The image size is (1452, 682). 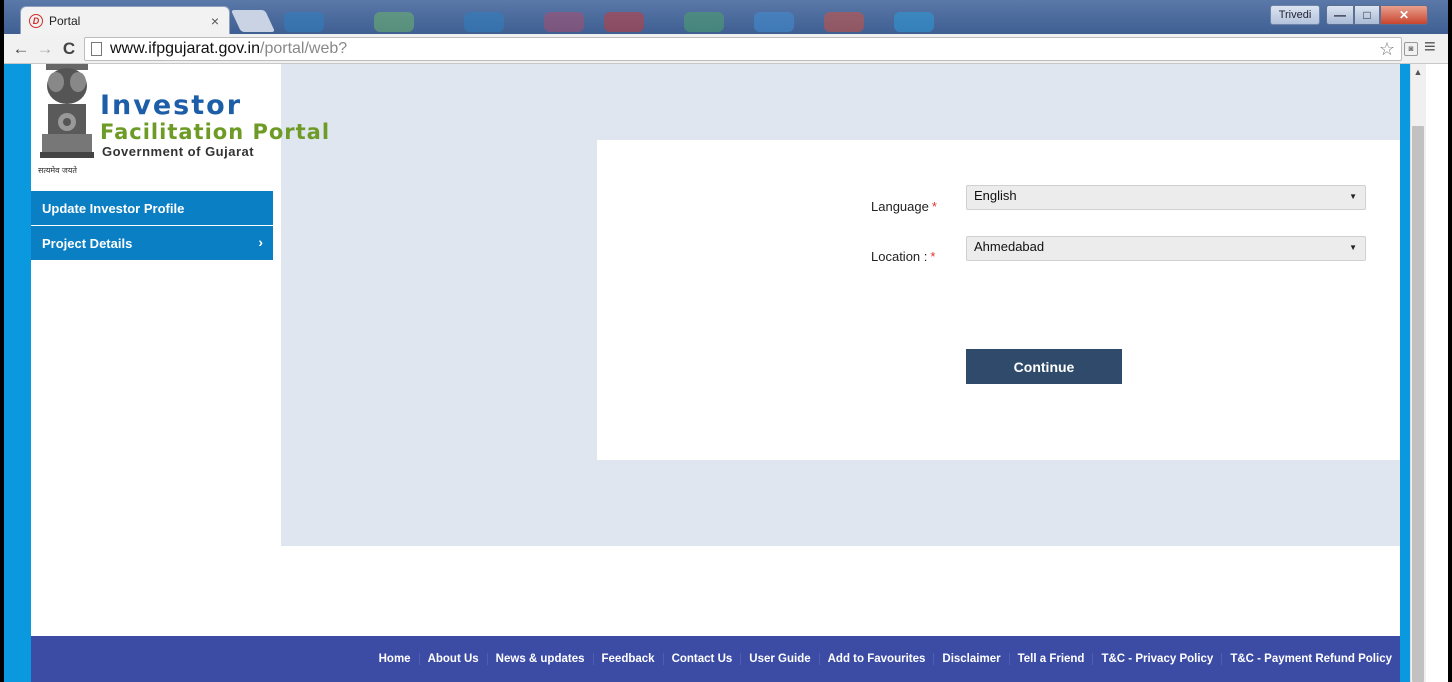 I want to click on bookmark-star-icon: ☆, so click(x=1387, y=49).